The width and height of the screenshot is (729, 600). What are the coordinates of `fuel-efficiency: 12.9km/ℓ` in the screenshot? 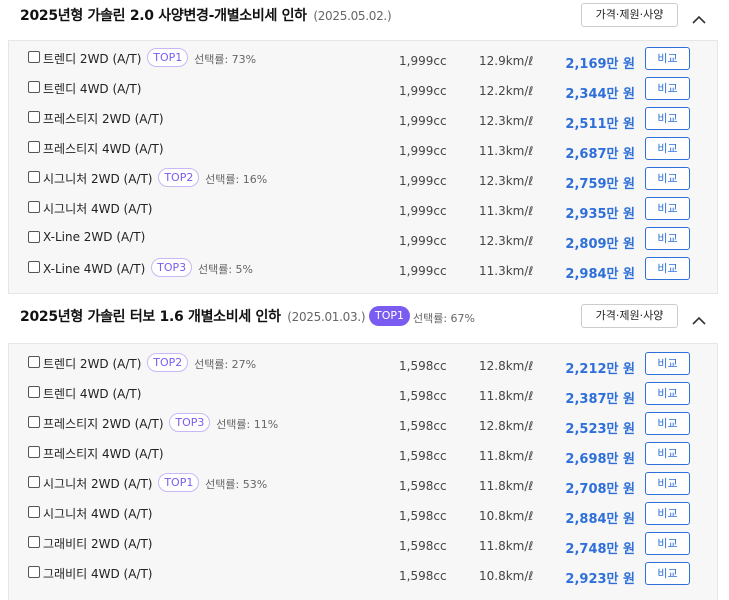 It's located at (506, 61).